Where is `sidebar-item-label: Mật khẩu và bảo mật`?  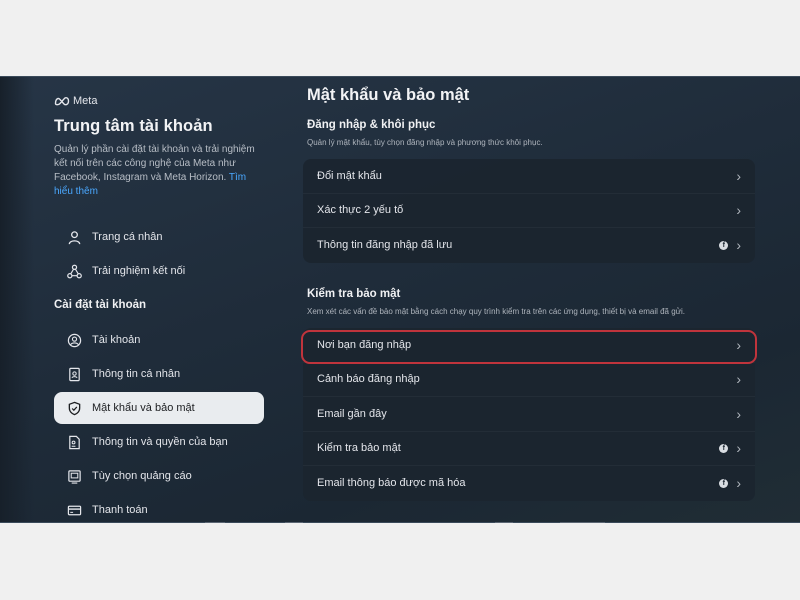
sidebar-item-label: Mật khẩu và bảo mật is located at coordinates (143, 408).